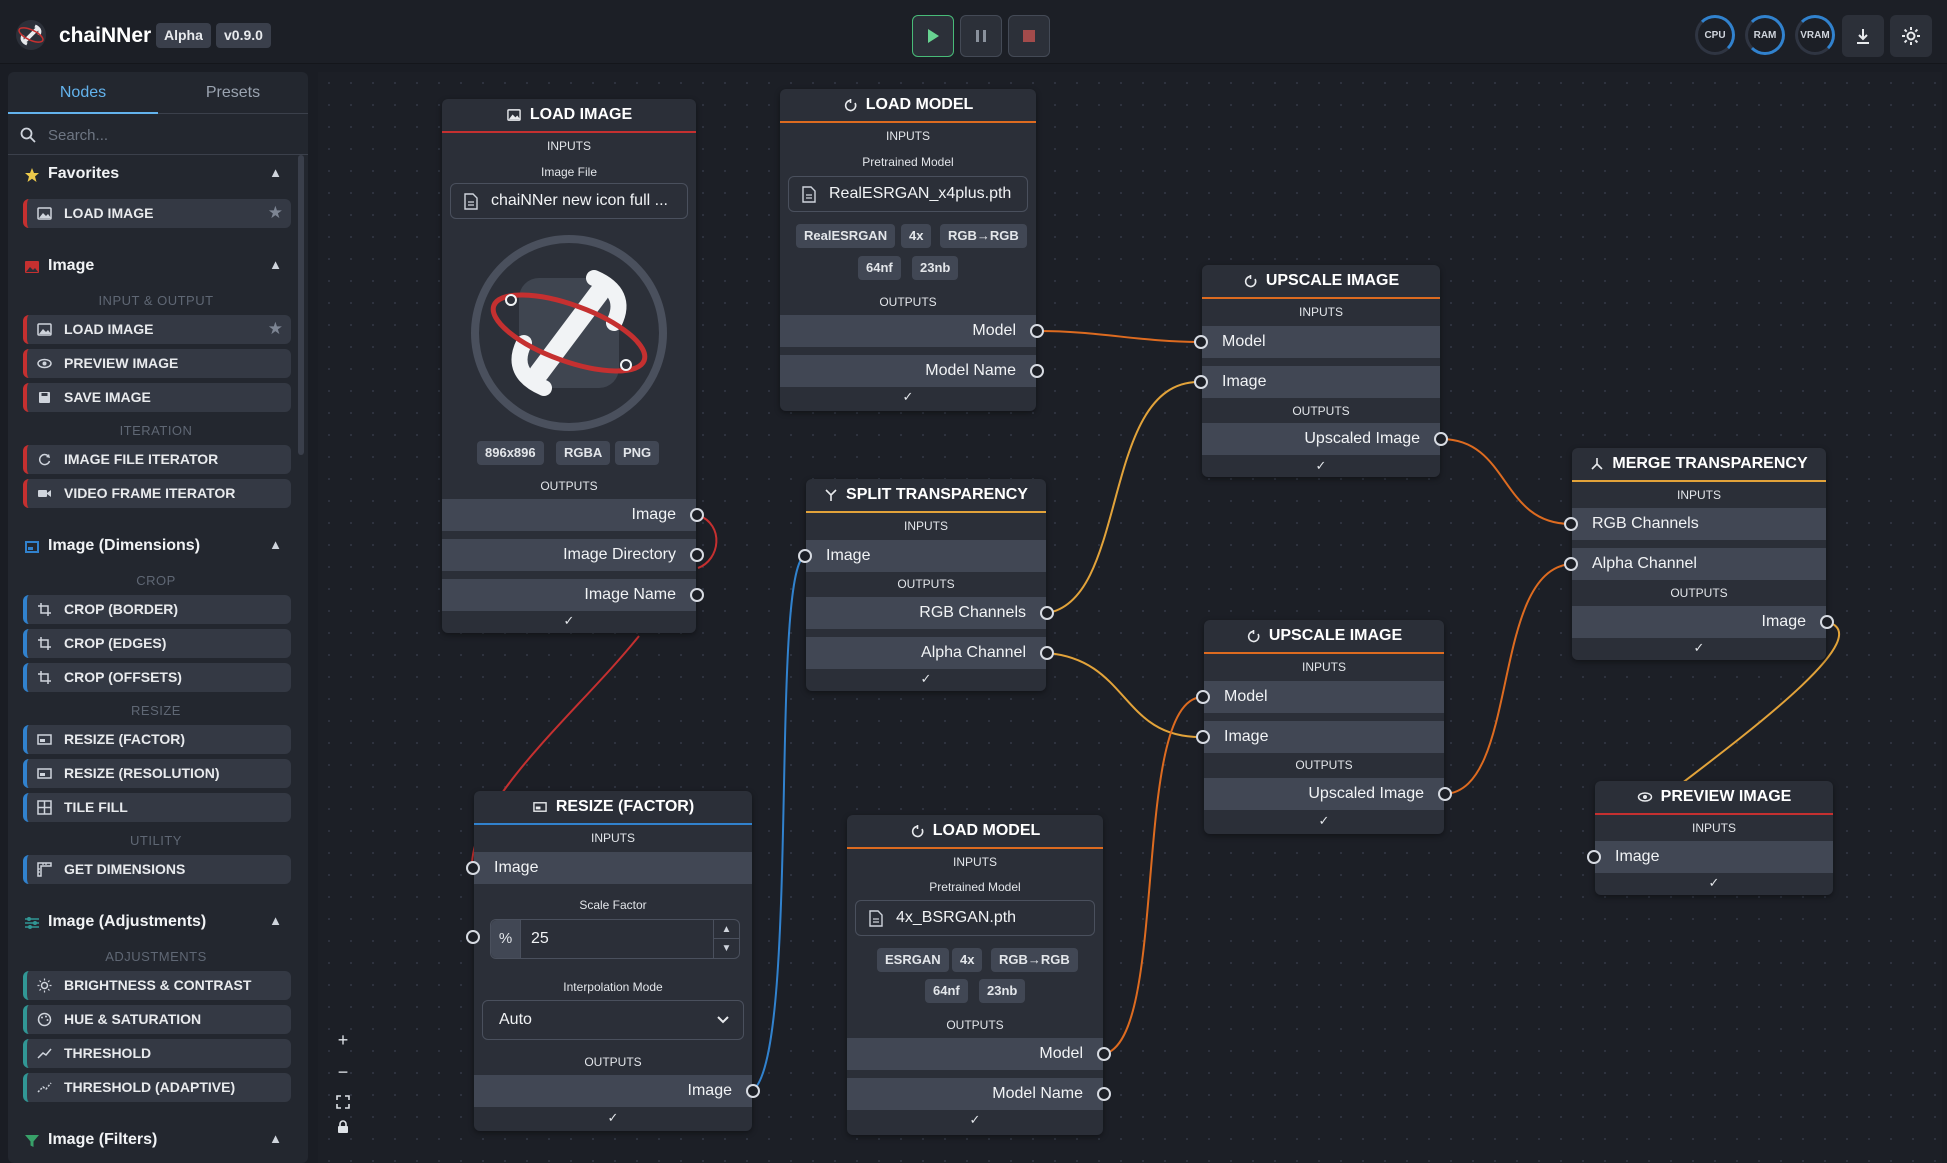 The width and height of the screenshot is (1947, 1163). I want to click on sidebar-item-crop-border: CROP (BORDER), so click(157, 609).